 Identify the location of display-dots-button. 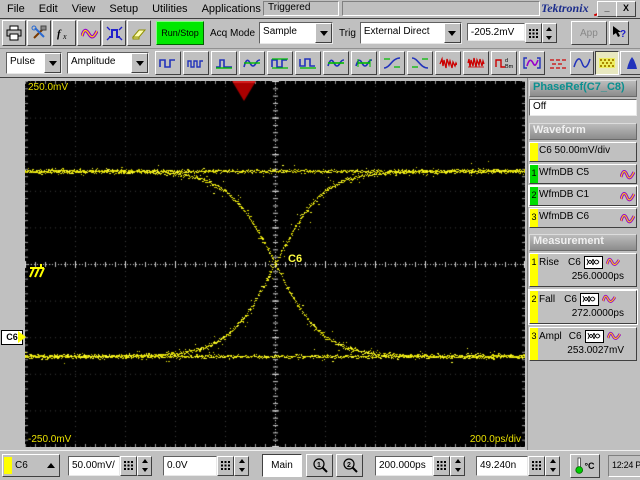
(558, 63).